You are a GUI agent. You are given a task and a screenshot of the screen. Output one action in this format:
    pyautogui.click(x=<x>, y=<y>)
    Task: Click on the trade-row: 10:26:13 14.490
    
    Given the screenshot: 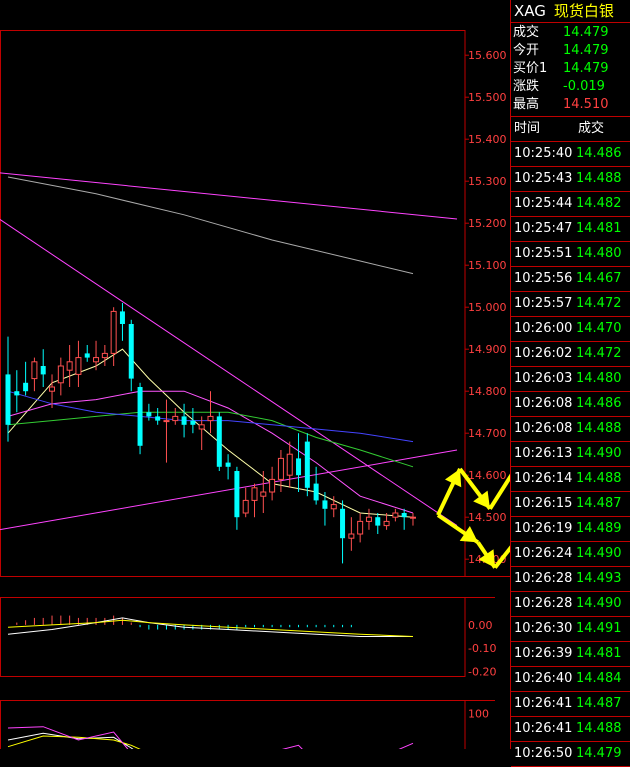 What is the action you would take?
    pyautogui.click(x=570, y=454)
    